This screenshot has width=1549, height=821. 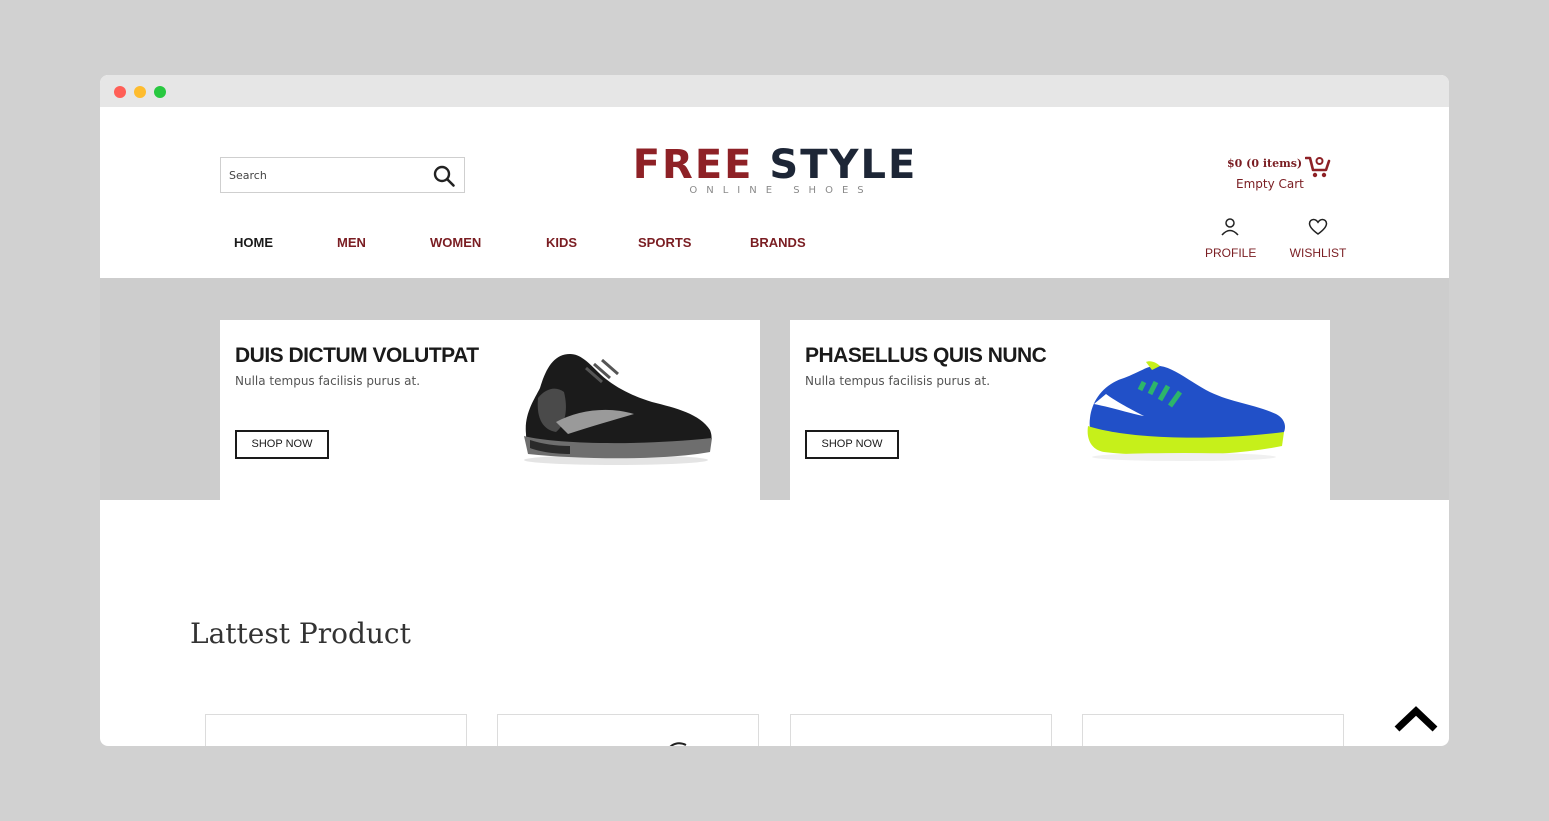 What do you see at coordinates (321, 175) in the screenshot?
I see `search-input` at bounding box center [321, 175].